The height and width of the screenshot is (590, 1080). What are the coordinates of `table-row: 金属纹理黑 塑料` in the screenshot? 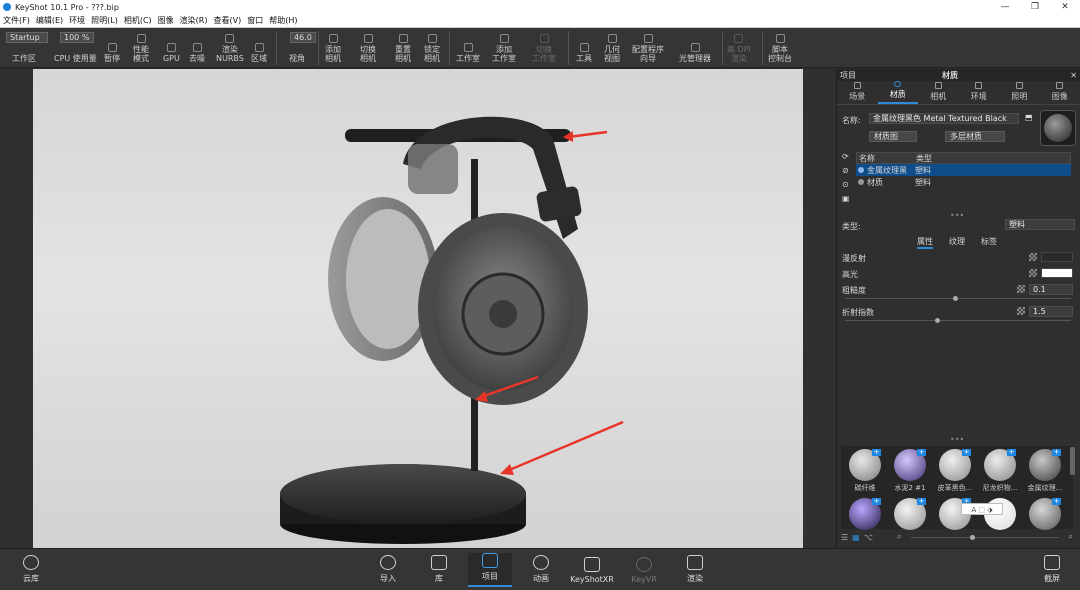 It's located at (963, 170).